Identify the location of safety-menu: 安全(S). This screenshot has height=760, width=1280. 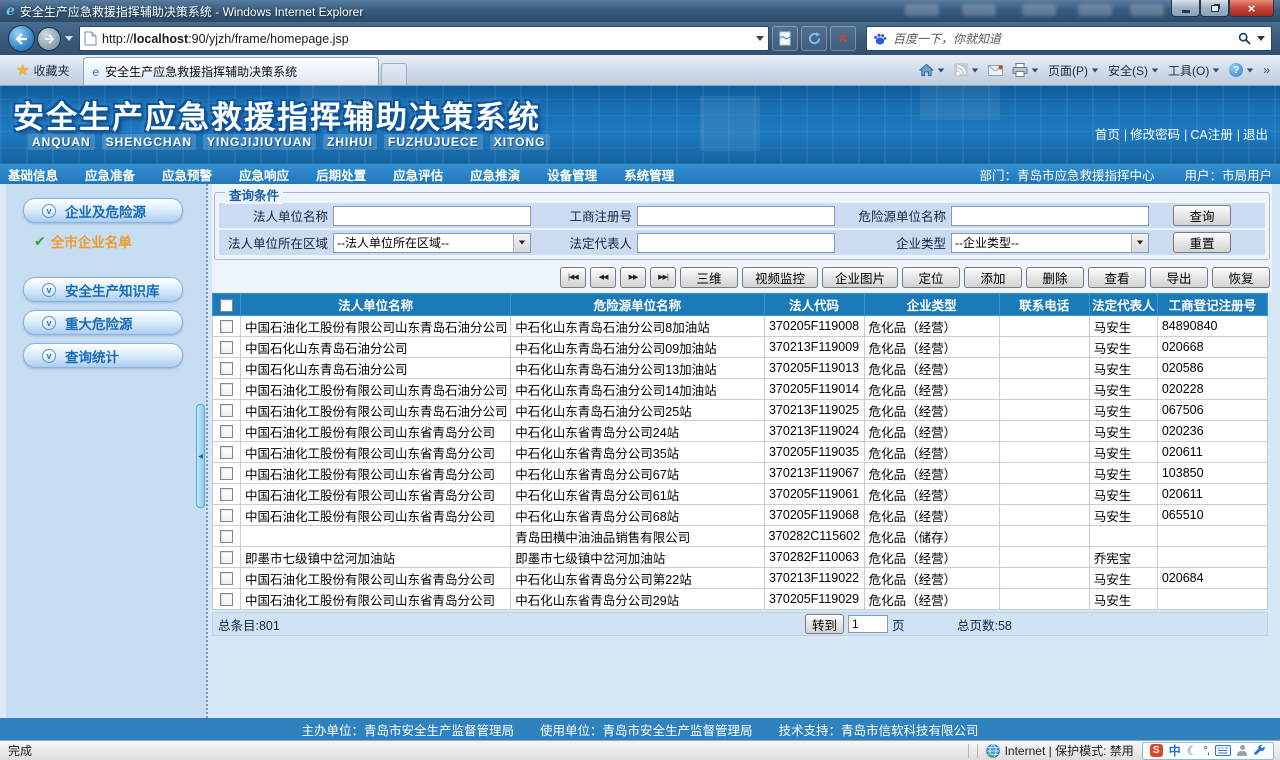
(1133, 70).